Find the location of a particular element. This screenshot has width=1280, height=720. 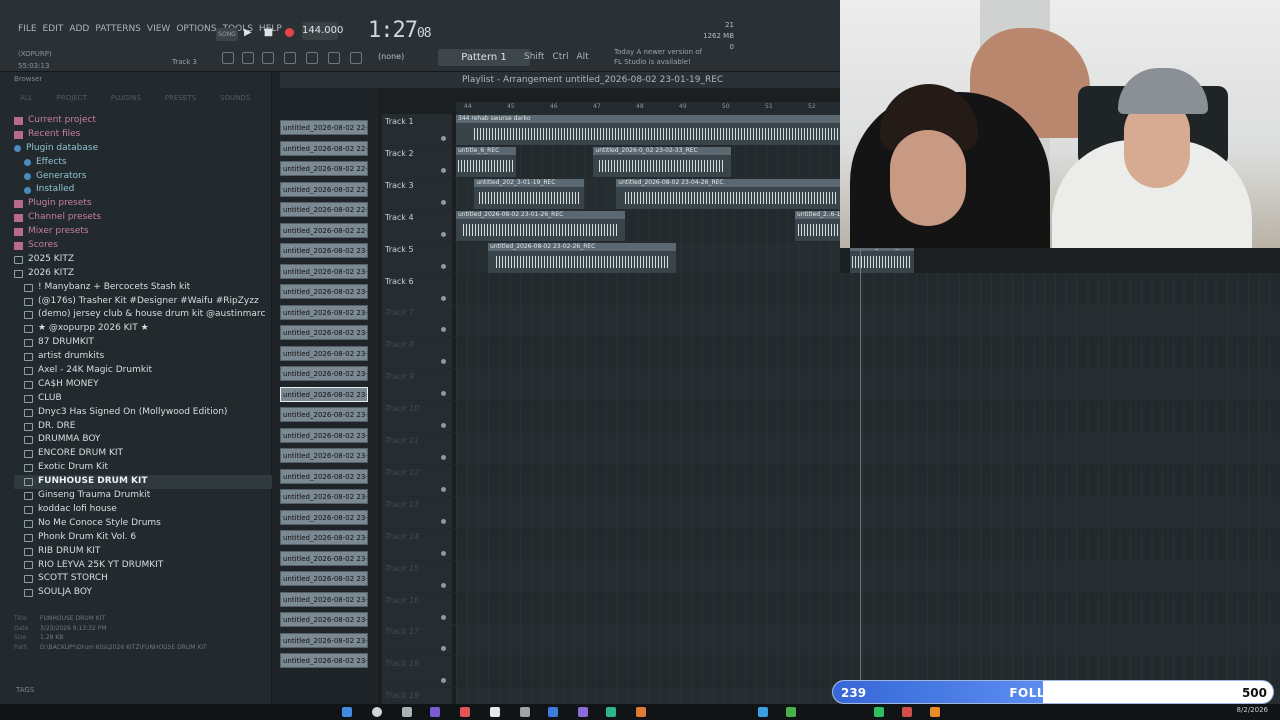

menu-patterns: PATTERNS is located at coordinates (118, 29).